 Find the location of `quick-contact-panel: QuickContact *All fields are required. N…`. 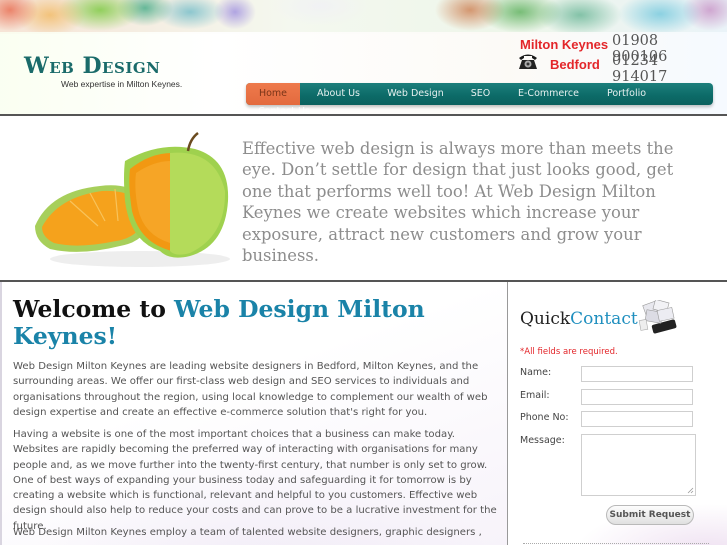

quick-contact-panel: QuickContact *All fields are required. N… is located at coordinates (617, 413).